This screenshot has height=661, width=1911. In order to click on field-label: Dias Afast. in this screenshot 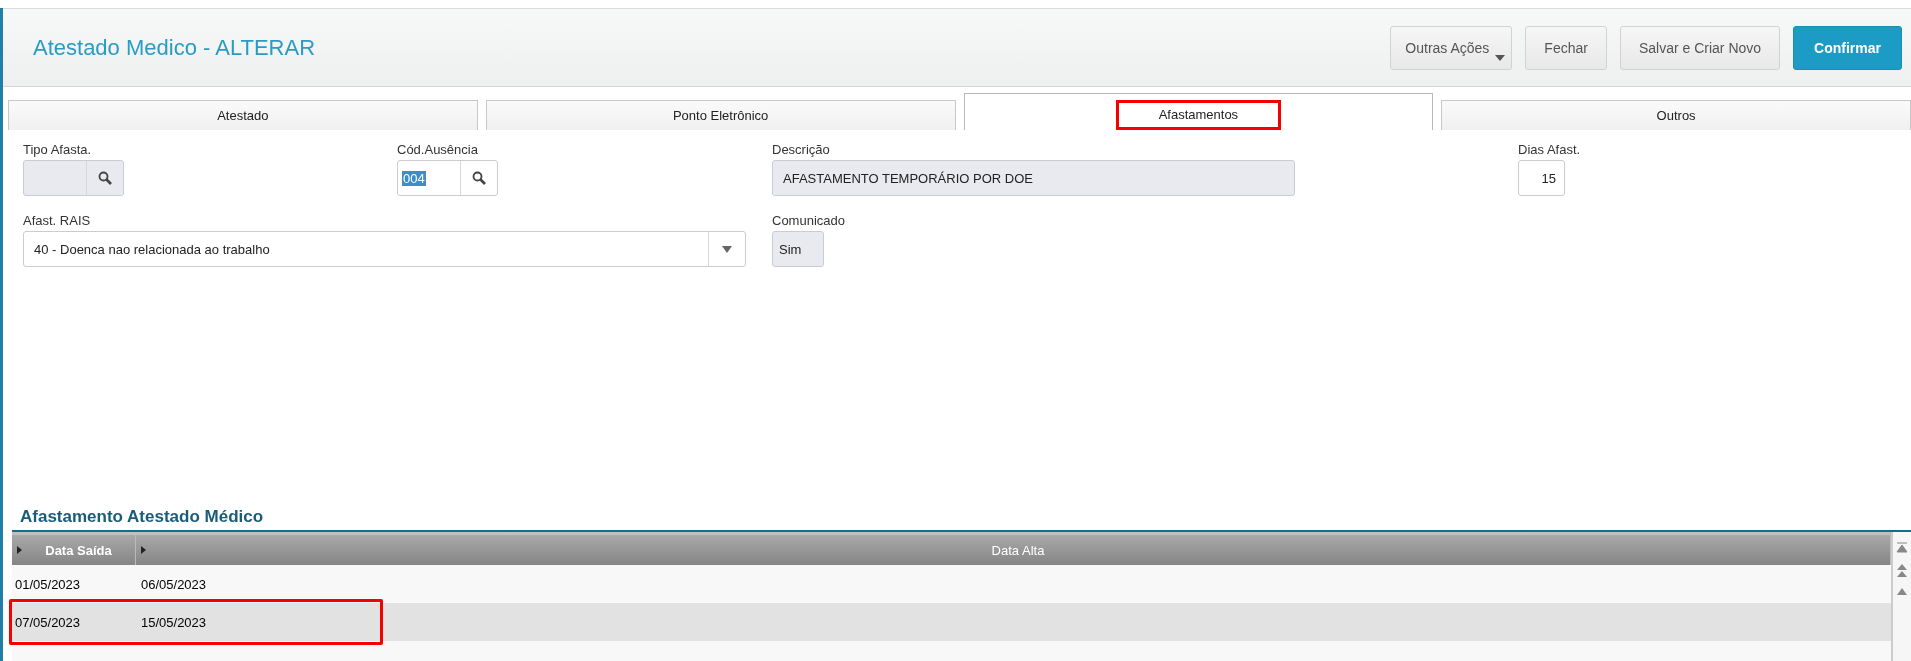, I will do `click(1550, 149)`.